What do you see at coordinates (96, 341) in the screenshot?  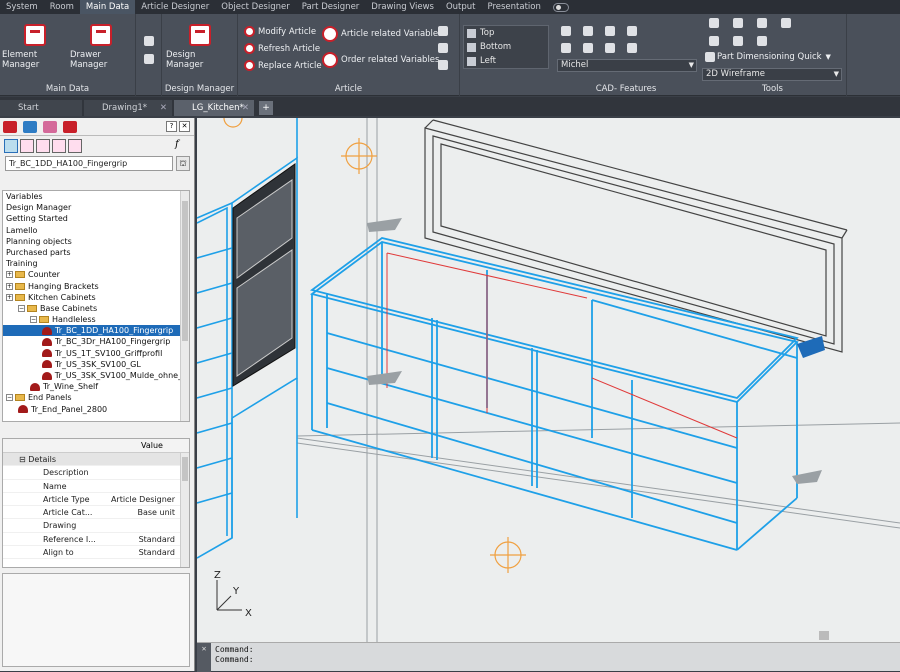 I see `tree-node: Tr_BC_3Dr_HA100_Fingergrip` at bounding box center [96, 341].